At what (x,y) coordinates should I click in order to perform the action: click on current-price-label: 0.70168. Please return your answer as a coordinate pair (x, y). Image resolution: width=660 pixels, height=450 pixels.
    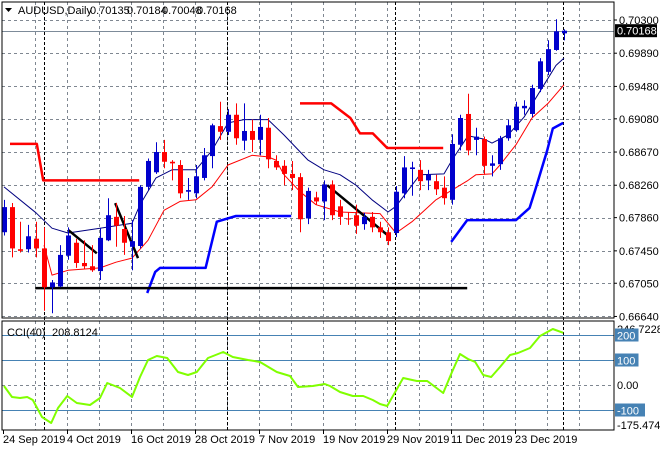
    Looking at the image, I should click on (637, 32).